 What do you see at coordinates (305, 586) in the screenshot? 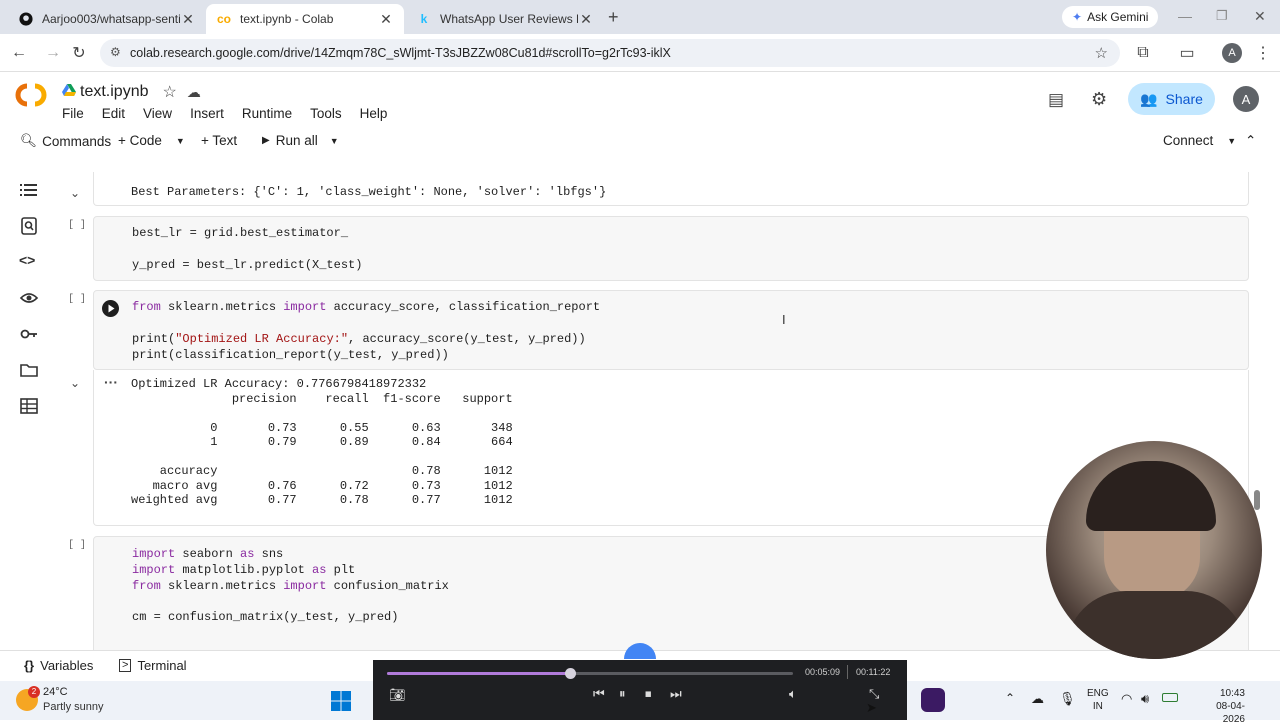
I see `keyword: import` at bounding box center [305, 586].